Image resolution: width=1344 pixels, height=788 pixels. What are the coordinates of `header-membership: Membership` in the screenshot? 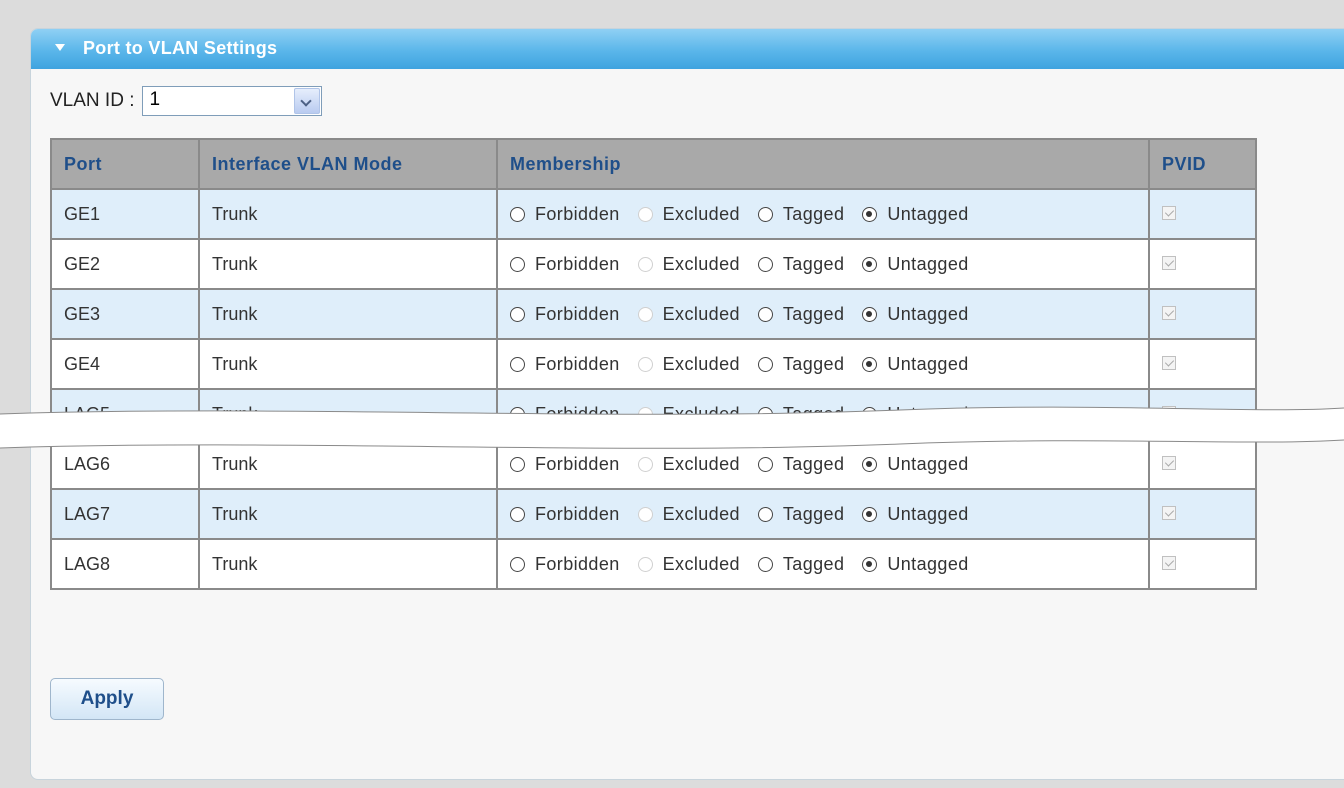 It's located at (823, 164).